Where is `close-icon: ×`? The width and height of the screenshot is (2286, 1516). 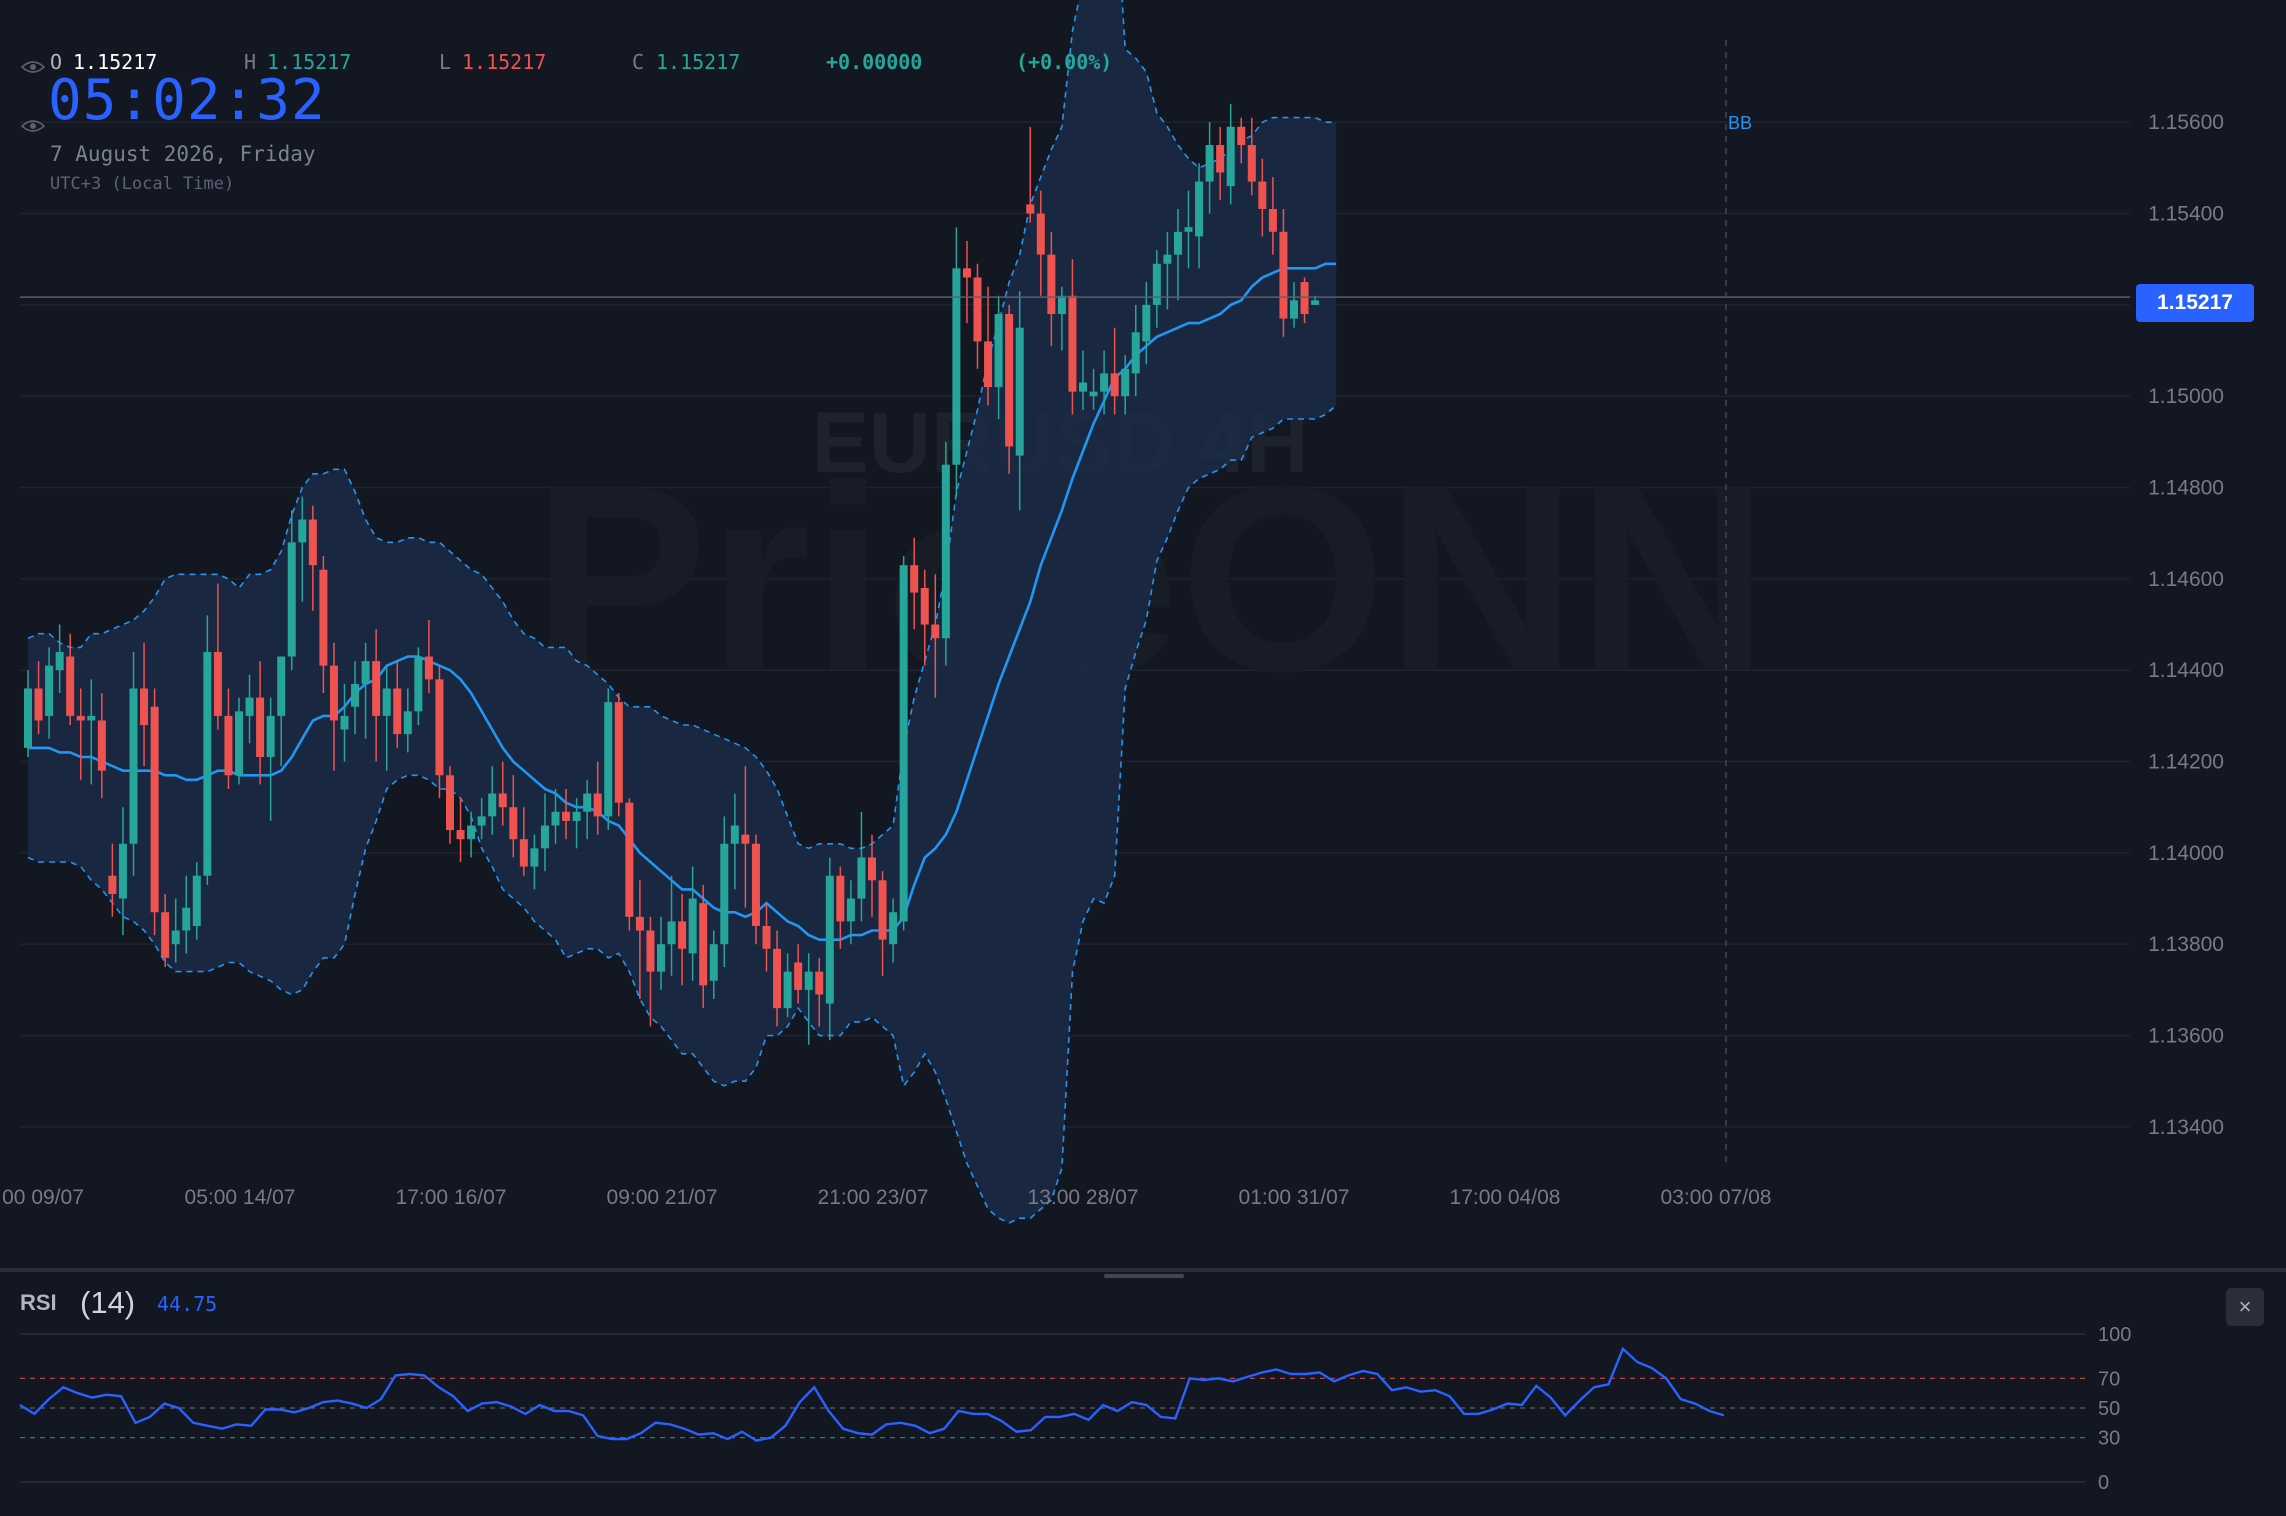
close-icon: × is located at coordinates (2245, 1307).